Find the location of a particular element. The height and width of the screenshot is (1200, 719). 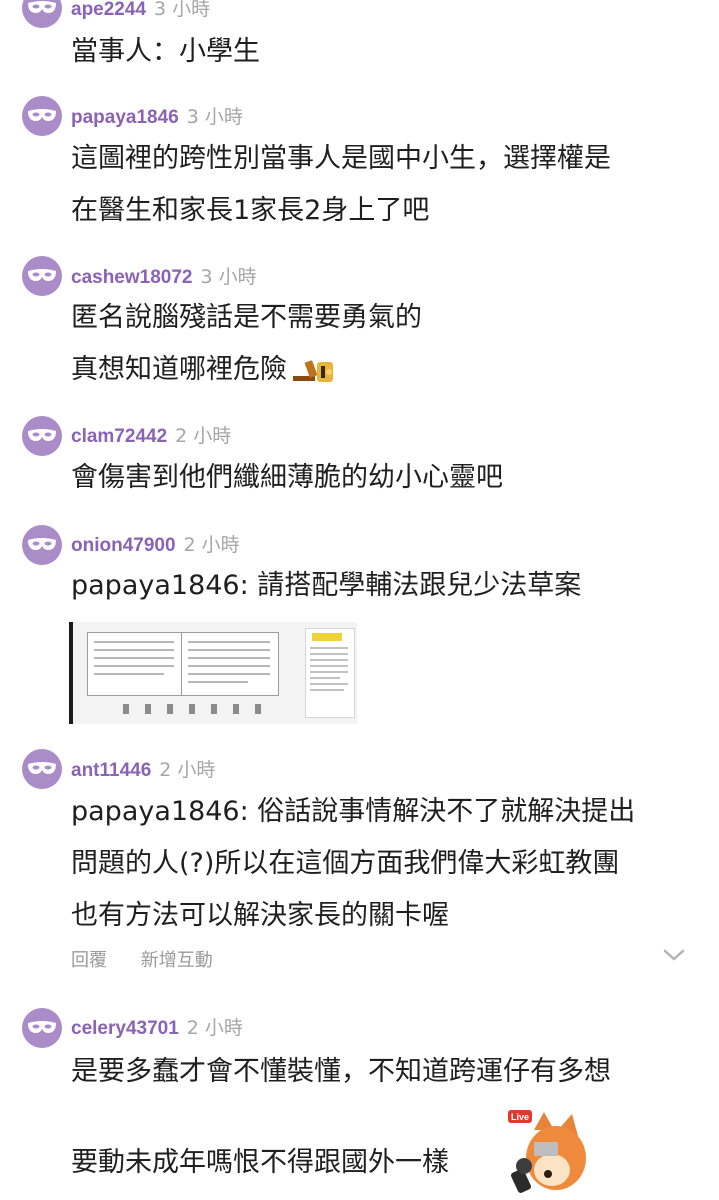

comment-header: papaya1846 3 小時 is located at coordinates (157, 117).